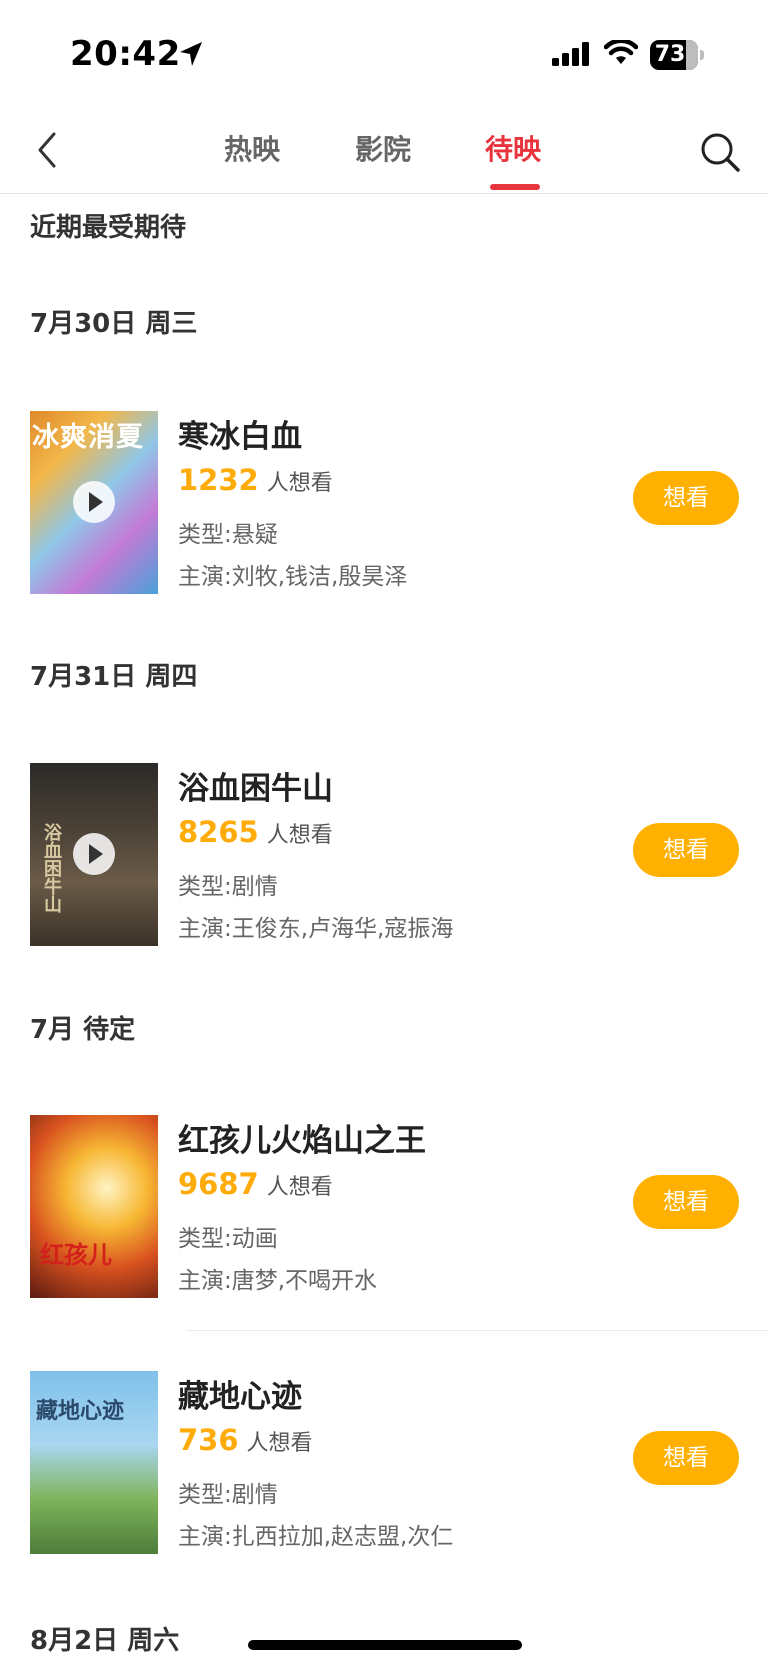 The width and height of the screenshot is (769, 1665). What do you see at coordinates (384, 1207) in the screenshot?
I see `movie-item: 红孩儿 红孩儿火焰山之王 9687 人想看 类型:动画 主演:唐梦,不喝开水 想看` at bounding box center [384, 1207].